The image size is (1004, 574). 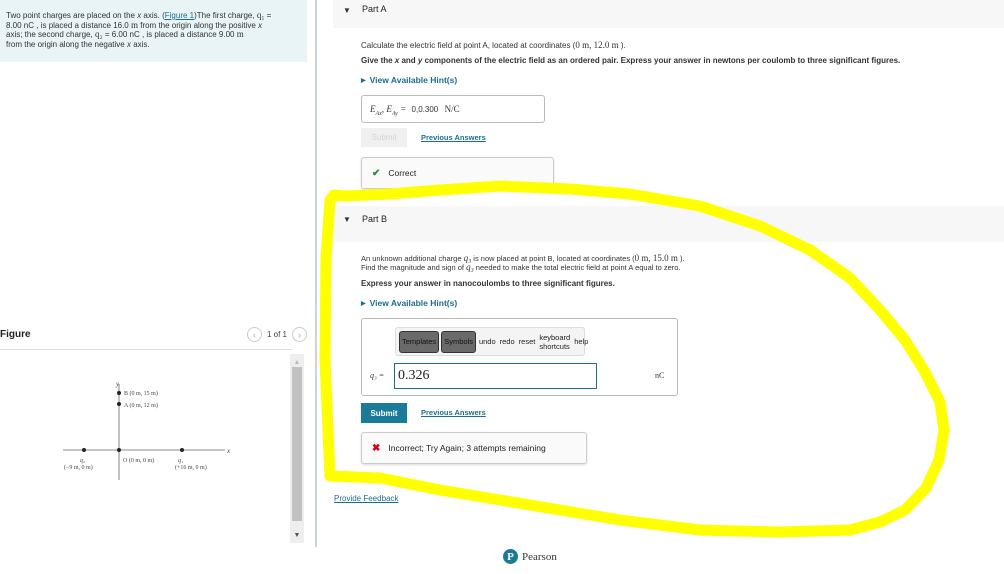 What do you see at coordinates (297, 444) in the screenshot?
I see `scroll-thumb` at bounding box center [297, 444].